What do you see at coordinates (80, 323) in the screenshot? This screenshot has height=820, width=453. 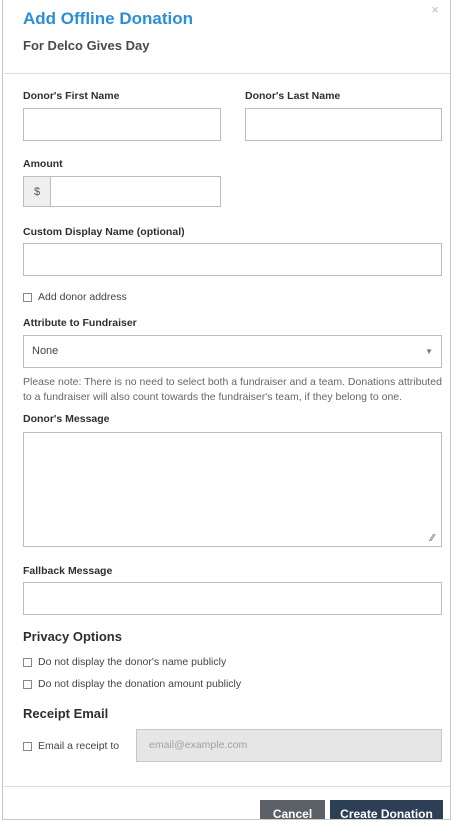 I see `fundraiser-label: Attribute to Fundraiser` at bounding box center [80, 323].